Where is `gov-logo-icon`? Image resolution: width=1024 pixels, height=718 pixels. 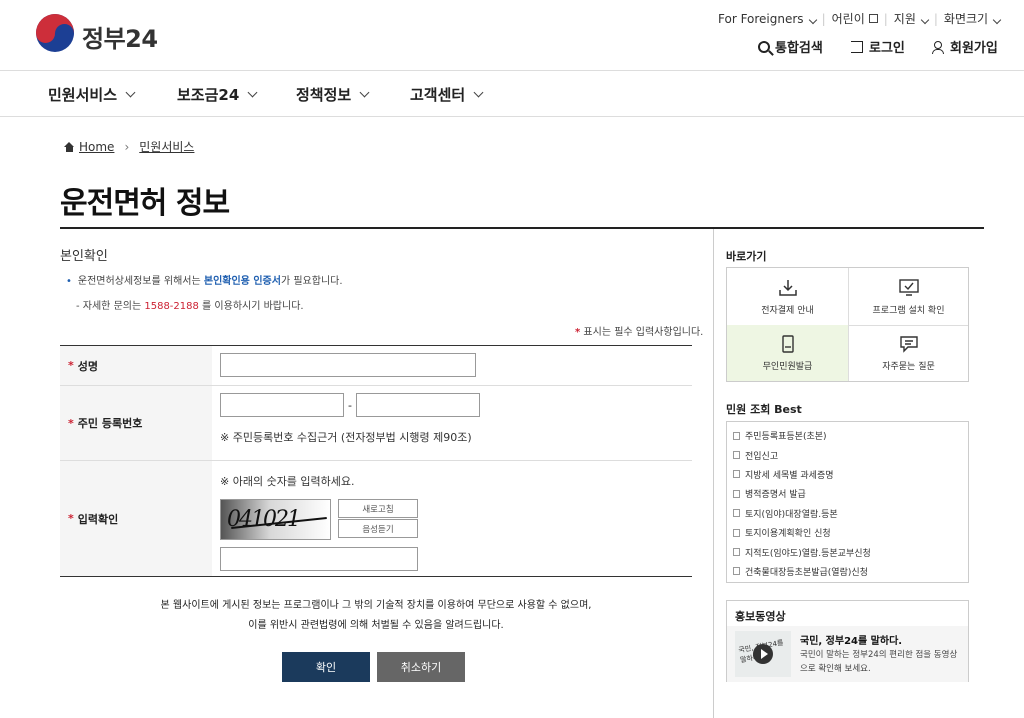
gov-logo-icon is located at coordinates (55, 33).